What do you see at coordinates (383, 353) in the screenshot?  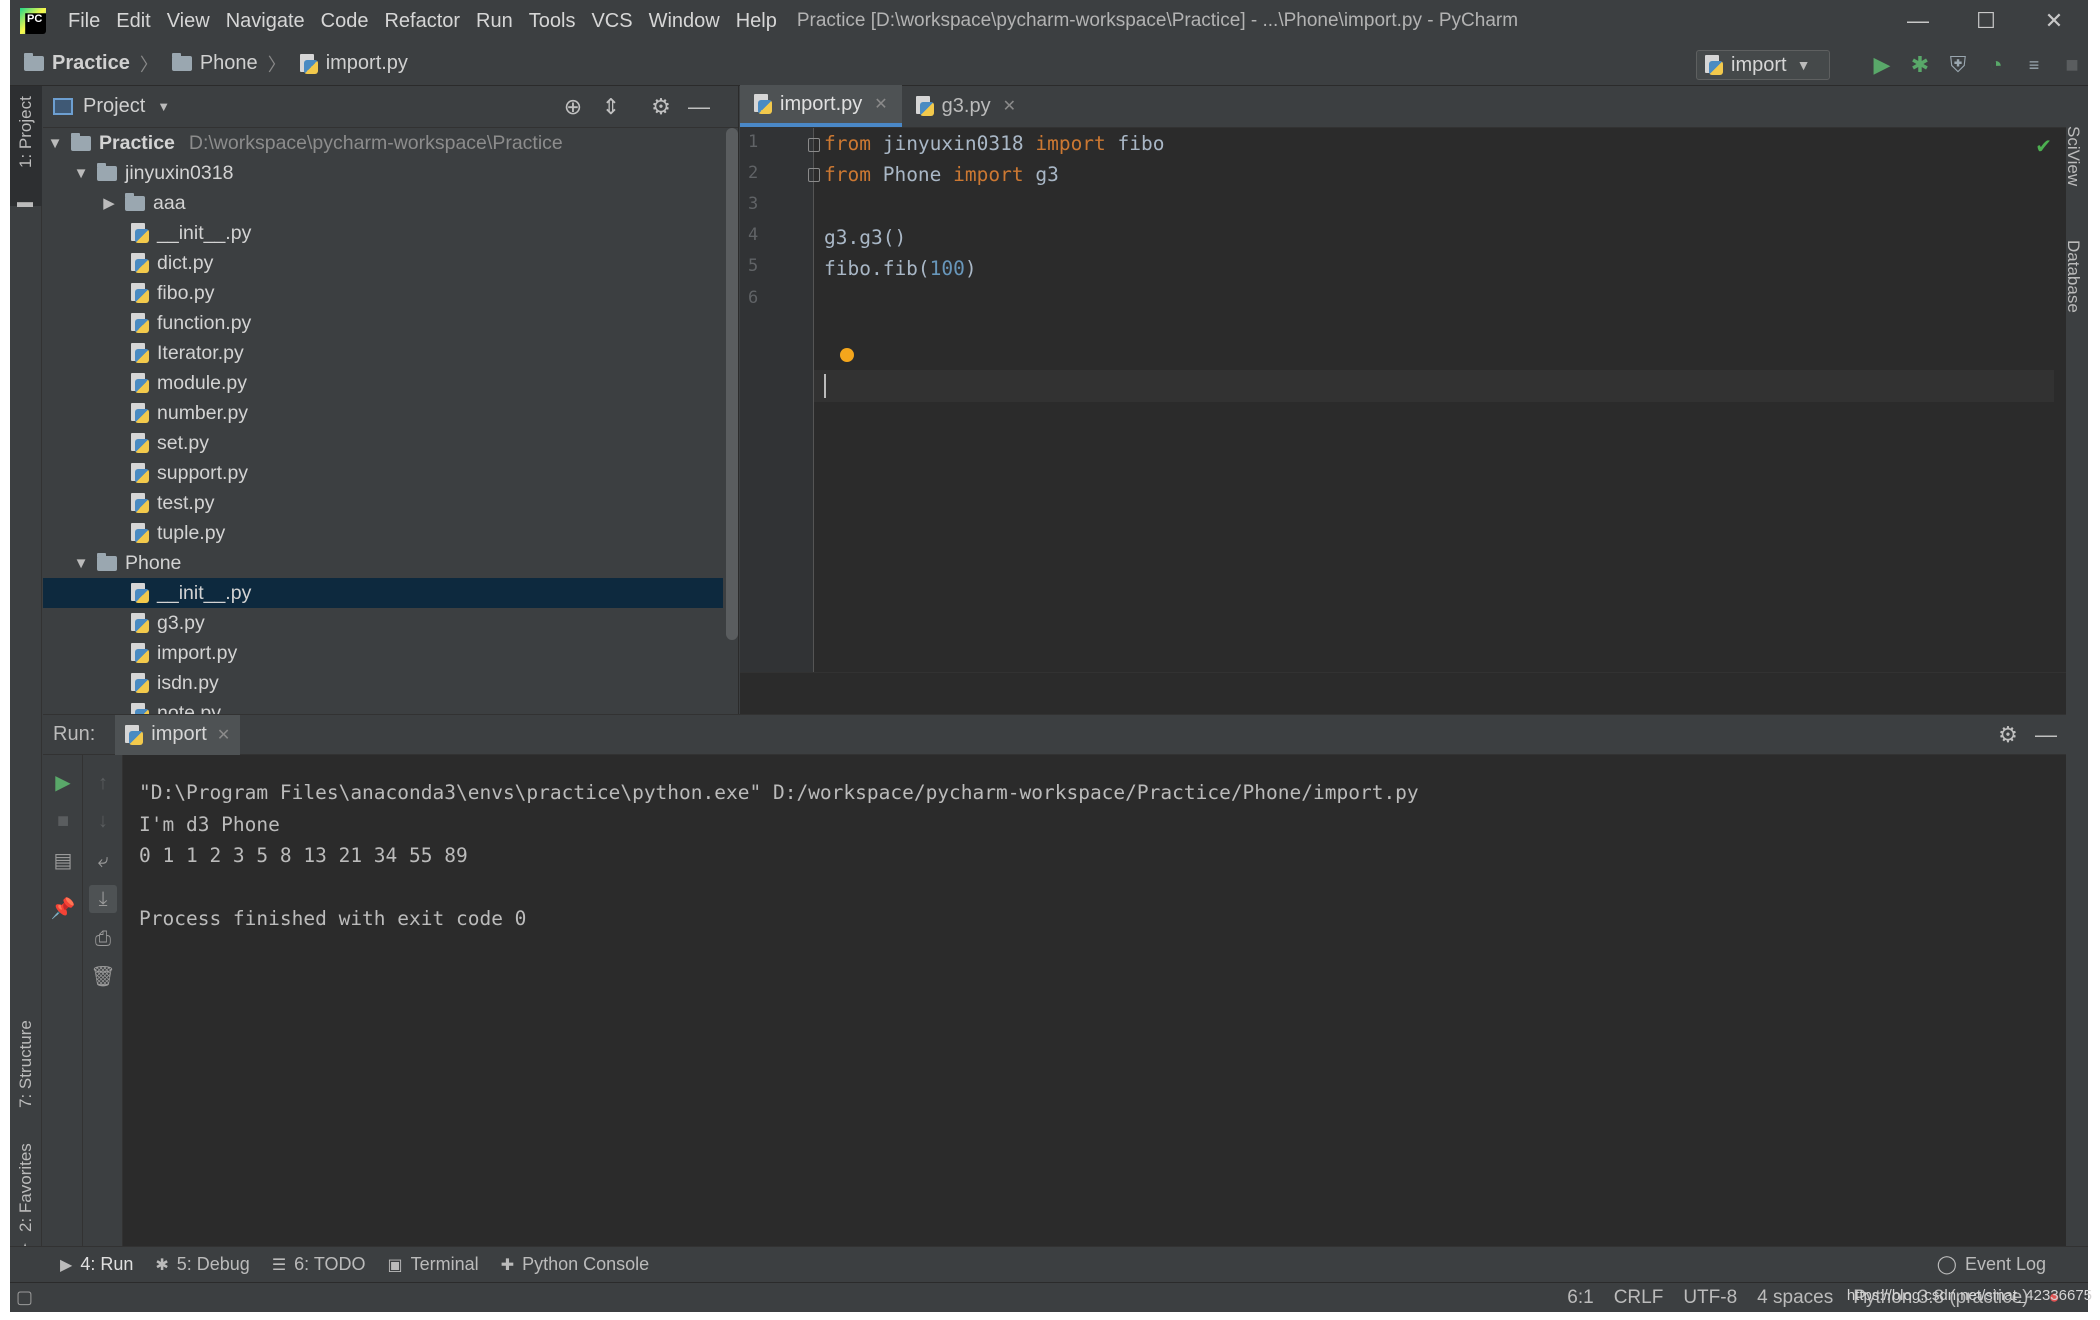 I see `tree-file: Iterator.py` at bounding box center [383, 353].